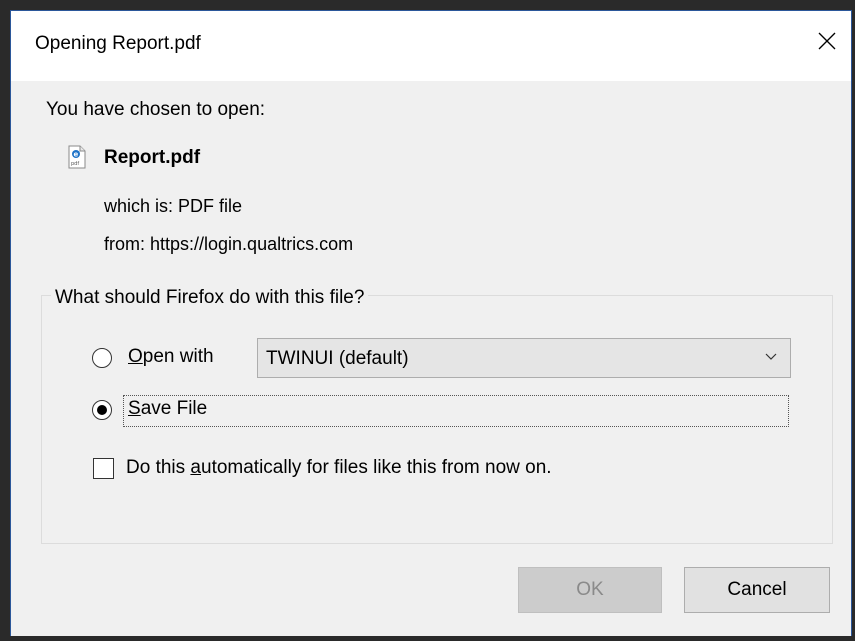 This screenshot has height=641, width=855. I want to click on open-with-radio, so click(102, 358).